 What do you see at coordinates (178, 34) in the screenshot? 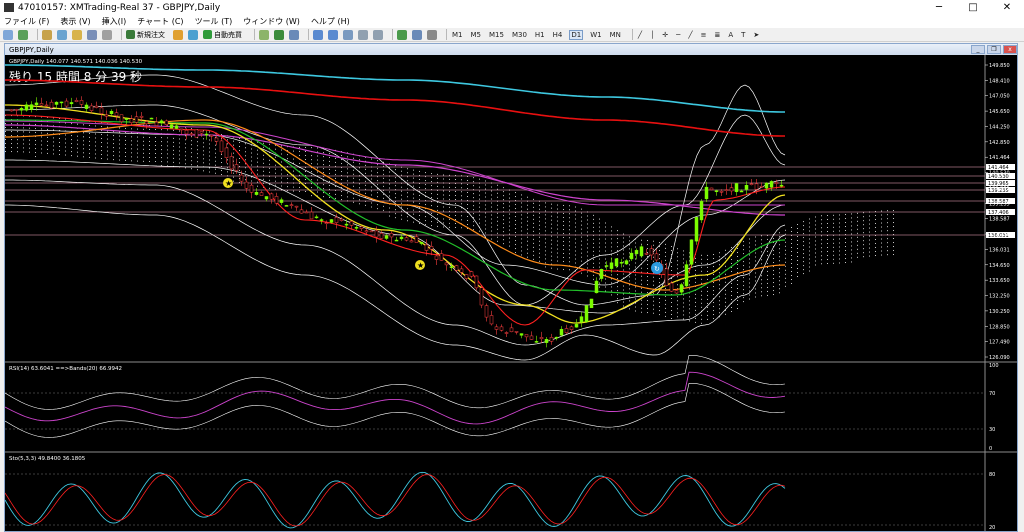
I see `metaeditor-icon` at bounding box center [178, 34].